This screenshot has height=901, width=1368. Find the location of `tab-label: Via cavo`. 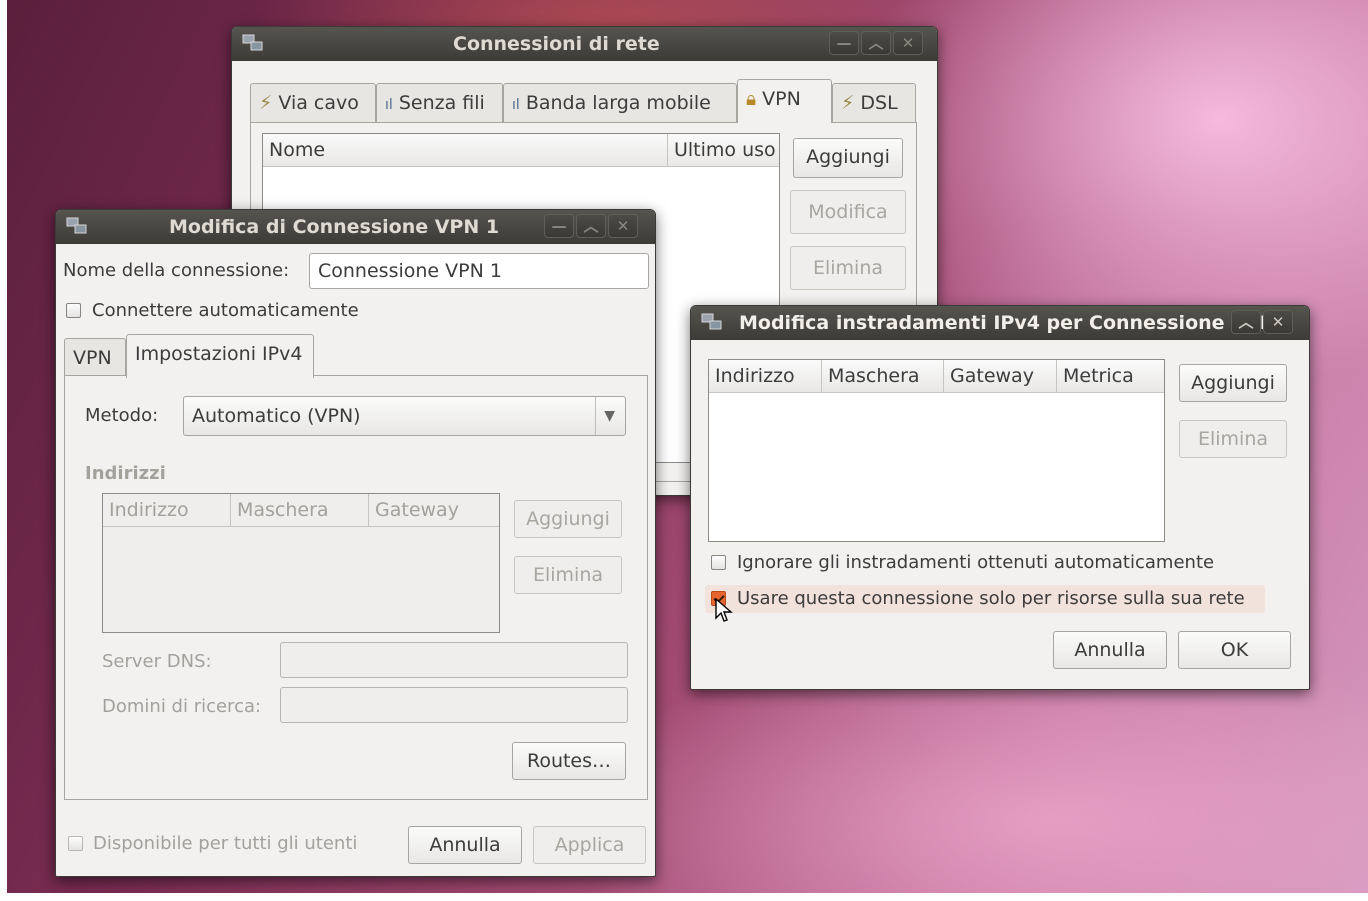

tab-label: Via cavo is located at coordinates (318, 103).